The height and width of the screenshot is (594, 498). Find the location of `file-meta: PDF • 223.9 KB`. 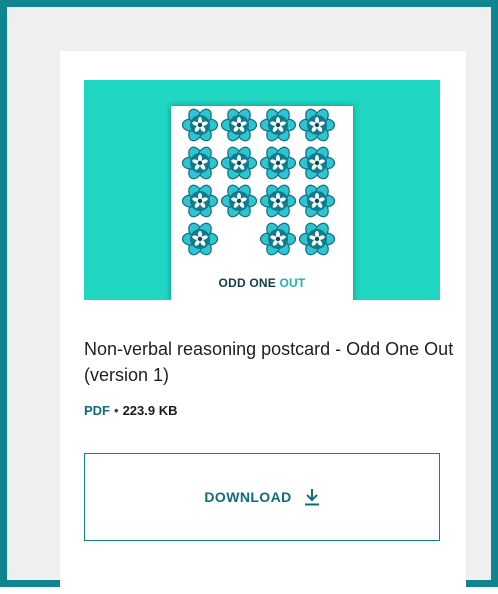

file-meta: PDF • 223.9 KB is located at coordinates (130, 410).